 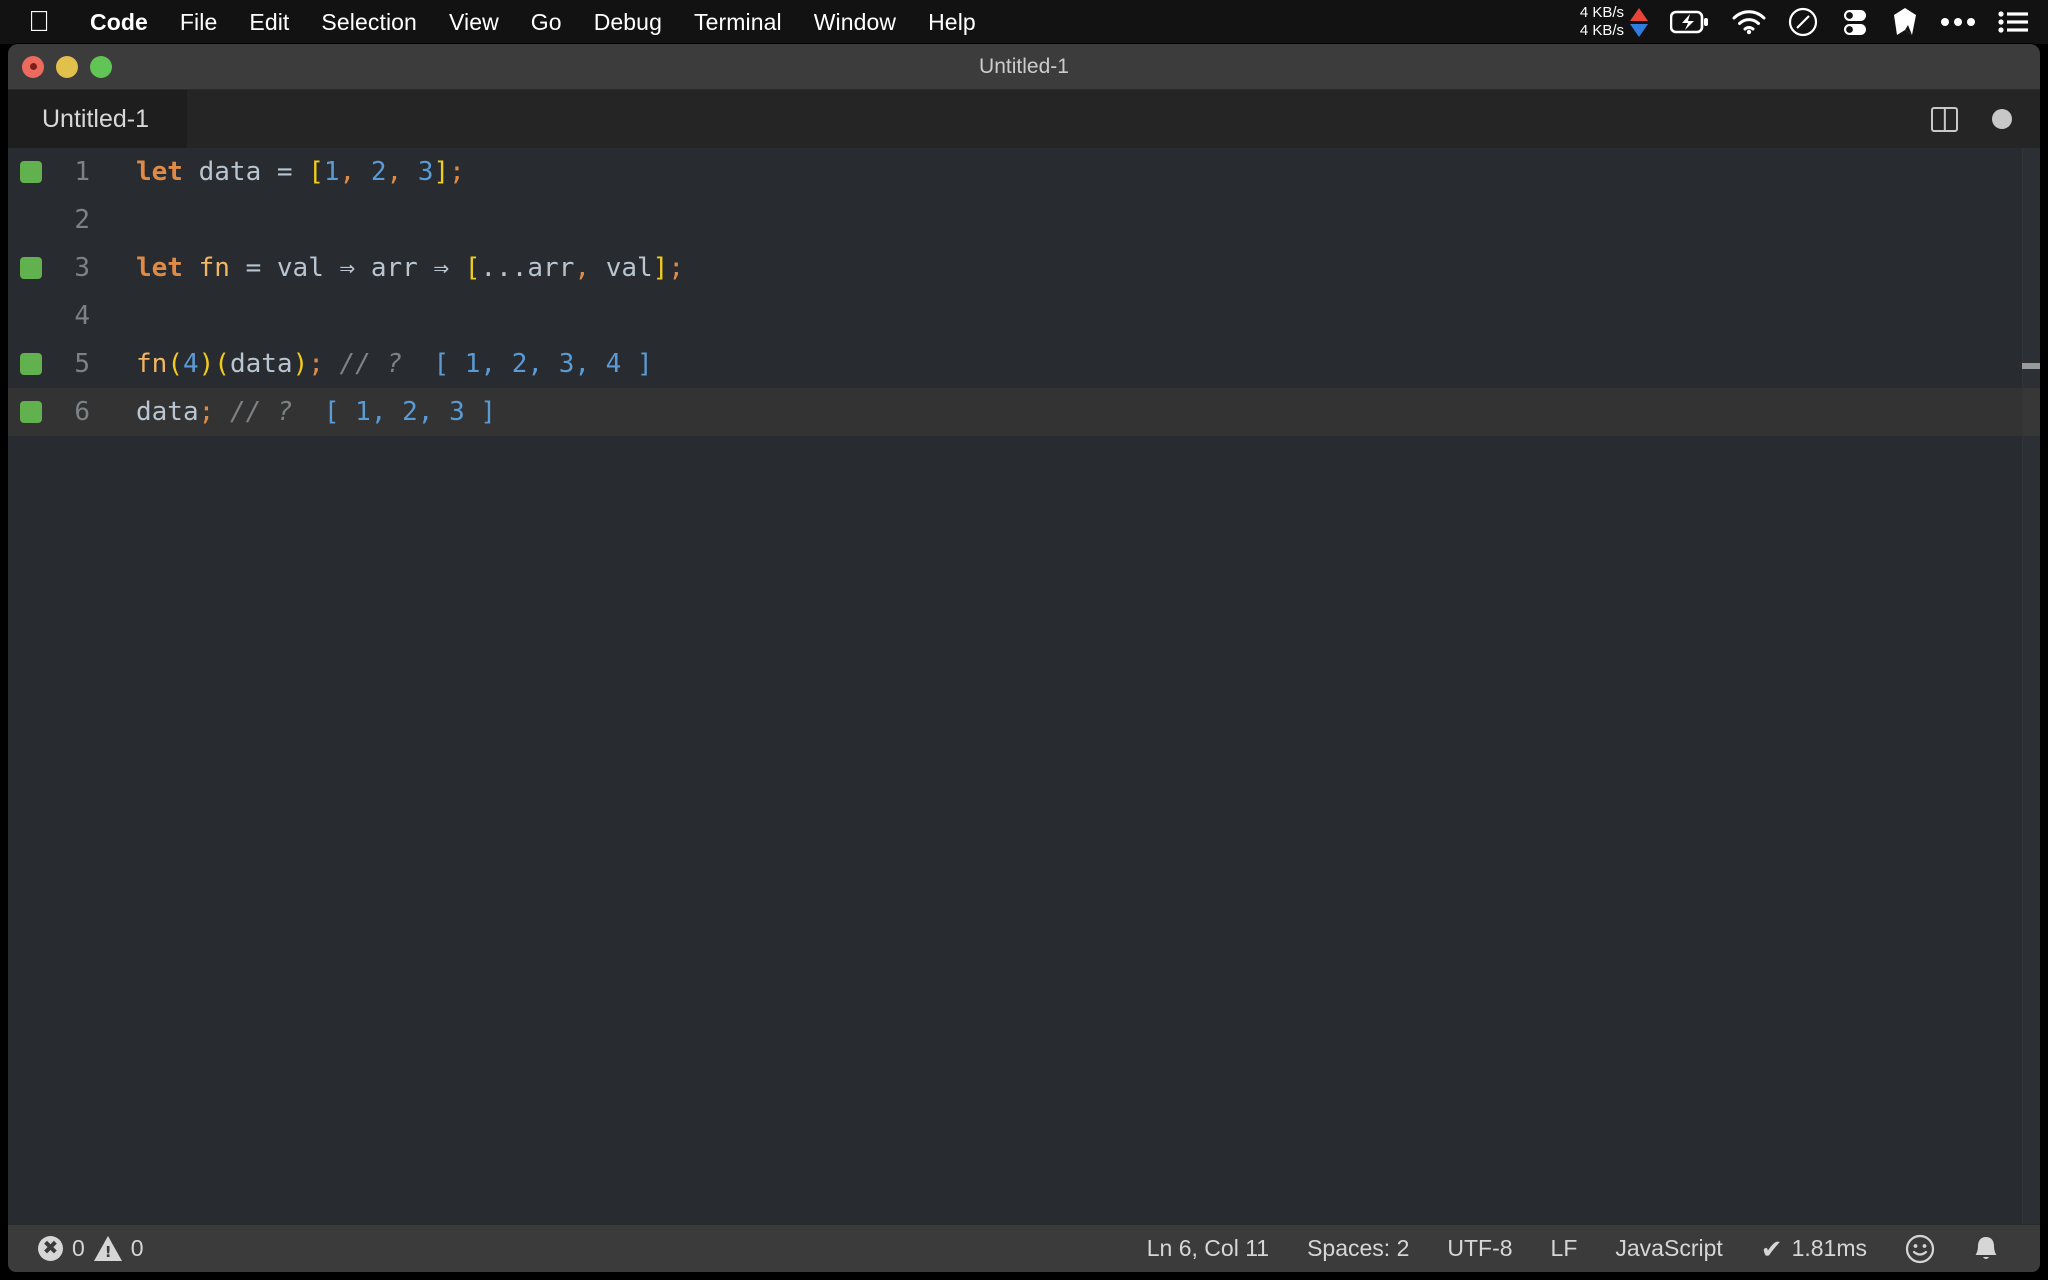 I want to click on token: [ 1, 2, 3 ], so click(x=410, y=412).